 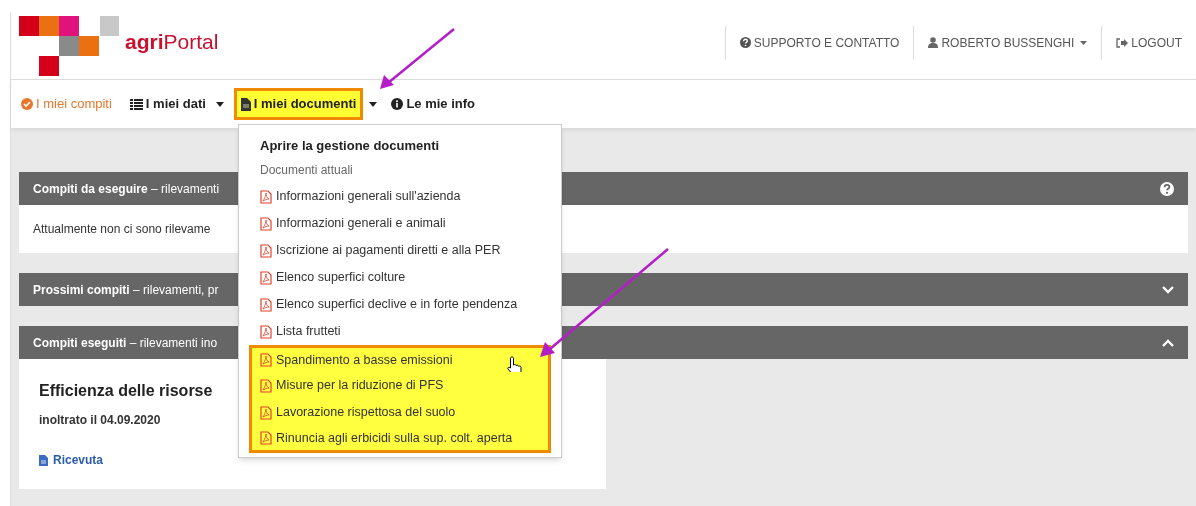 What do you see at coordinates (400, 146) in the screenshot?
I see `dropdown-title: Aprire la gestione documenti` at bounding box center [400, 146].